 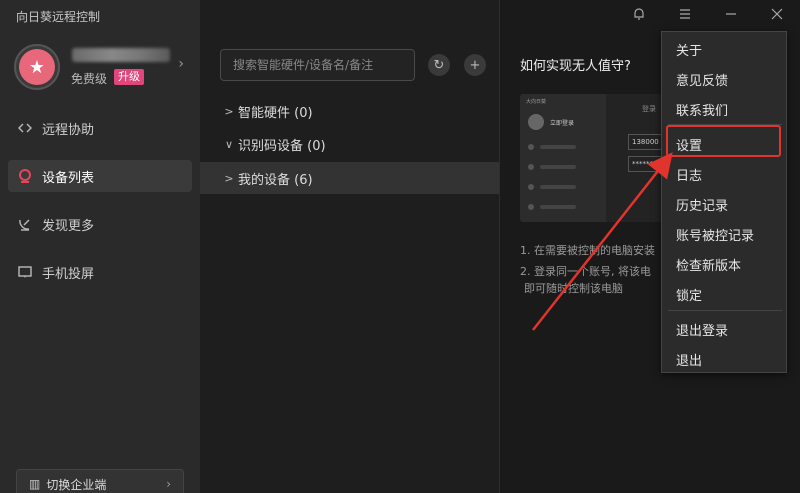 What do you see at coordinates (536, 102) in the screenshot?
I see `illustration-app-name: 大向日葵` at bounding box center [536, 102].